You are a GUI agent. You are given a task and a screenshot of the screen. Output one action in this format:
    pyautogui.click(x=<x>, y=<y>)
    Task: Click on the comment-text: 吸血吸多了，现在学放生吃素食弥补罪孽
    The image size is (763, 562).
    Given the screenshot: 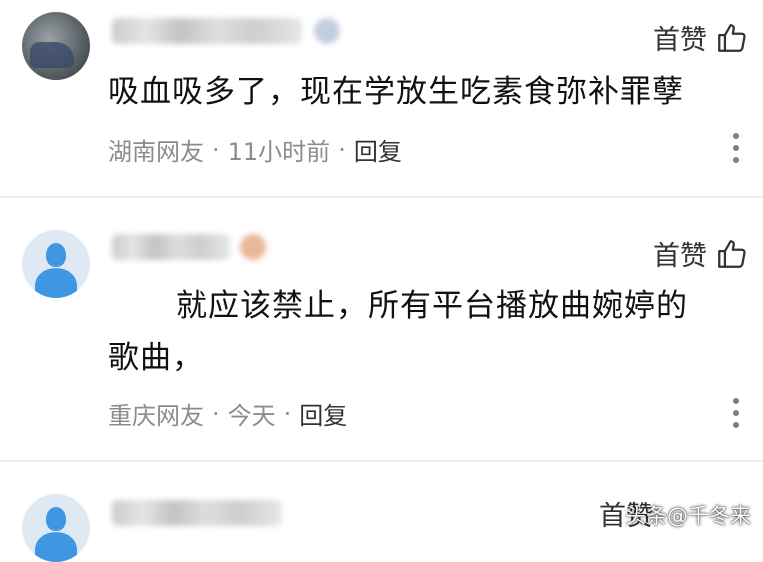 What is the action you would take?
    pyautogui.click(x=396, y=92)
    